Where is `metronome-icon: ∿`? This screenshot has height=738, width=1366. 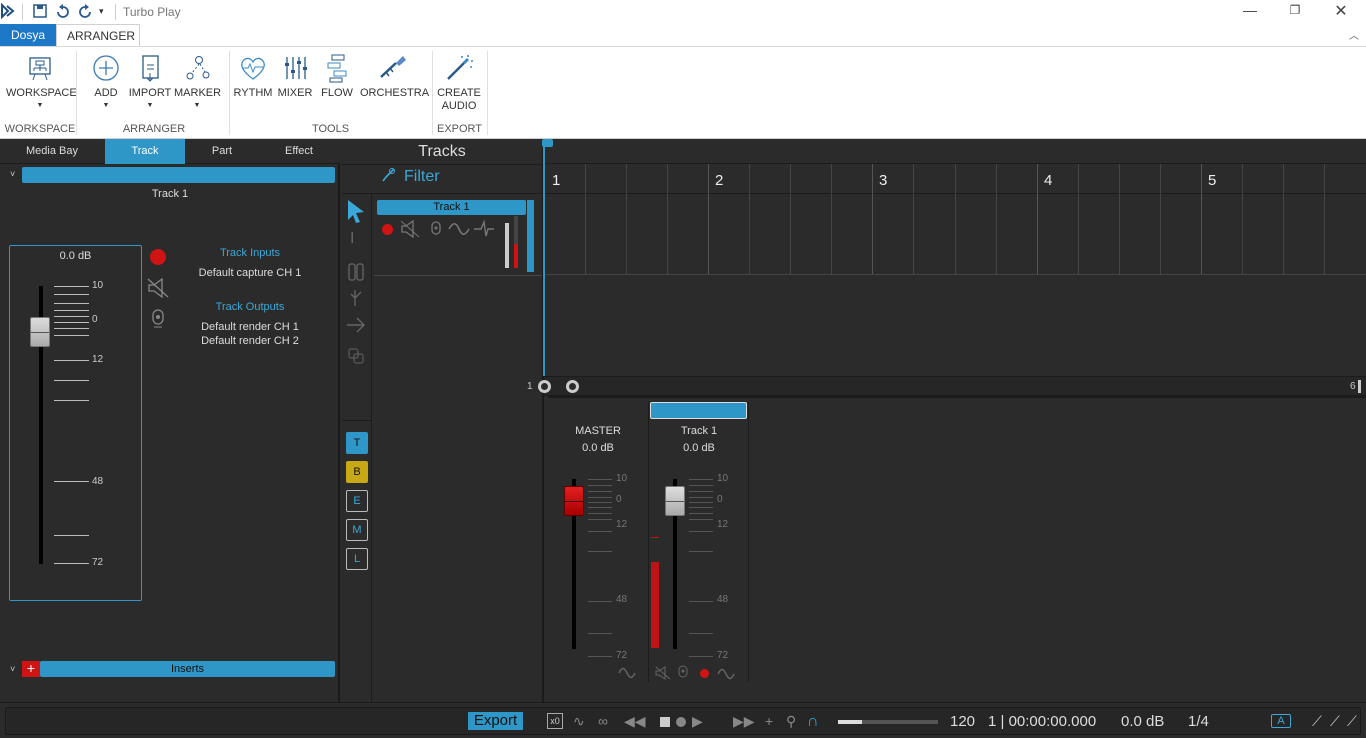 metronome-icon: ∿ is located at coordinates (579, 721).